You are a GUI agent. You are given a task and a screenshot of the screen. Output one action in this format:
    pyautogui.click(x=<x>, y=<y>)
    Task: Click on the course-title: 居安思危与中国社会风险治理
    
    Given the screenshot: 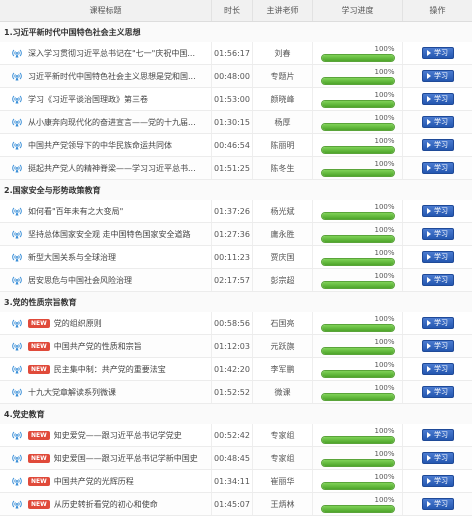 What is the action you would take?
    pyautogui.click(x=80, y=280)
    